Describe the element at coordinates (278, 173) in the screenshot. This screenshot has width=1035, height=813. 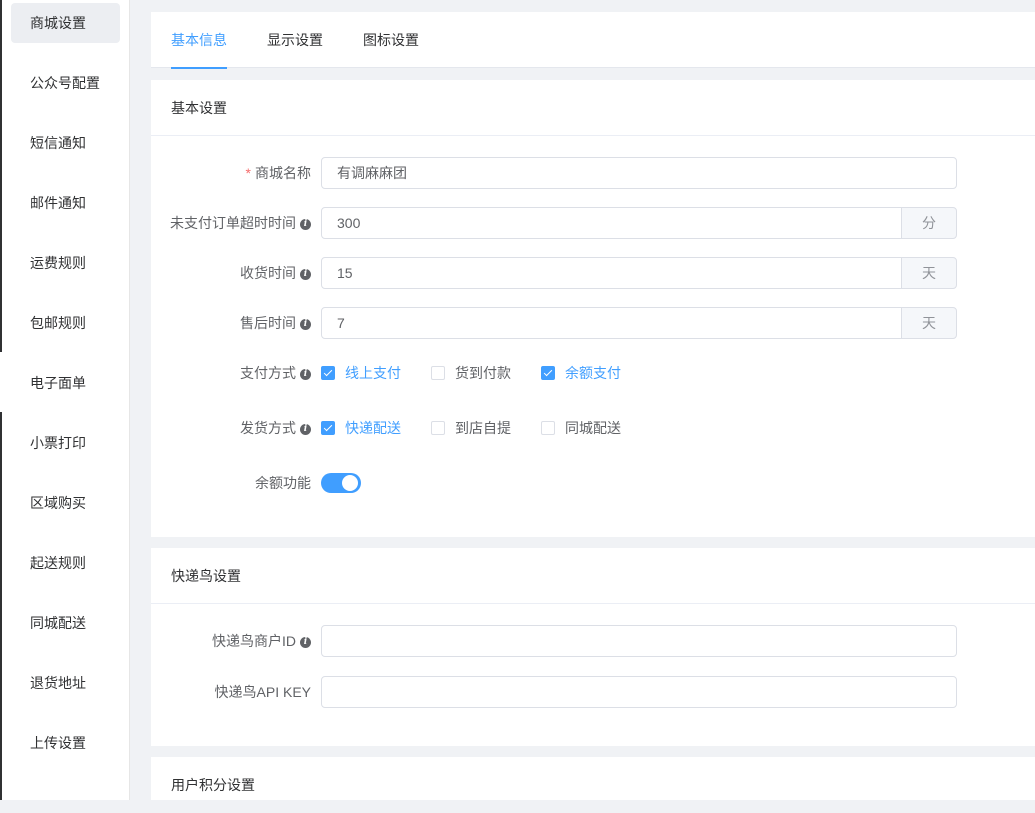
I see `shop-name-label: * 商城名称` at that location.